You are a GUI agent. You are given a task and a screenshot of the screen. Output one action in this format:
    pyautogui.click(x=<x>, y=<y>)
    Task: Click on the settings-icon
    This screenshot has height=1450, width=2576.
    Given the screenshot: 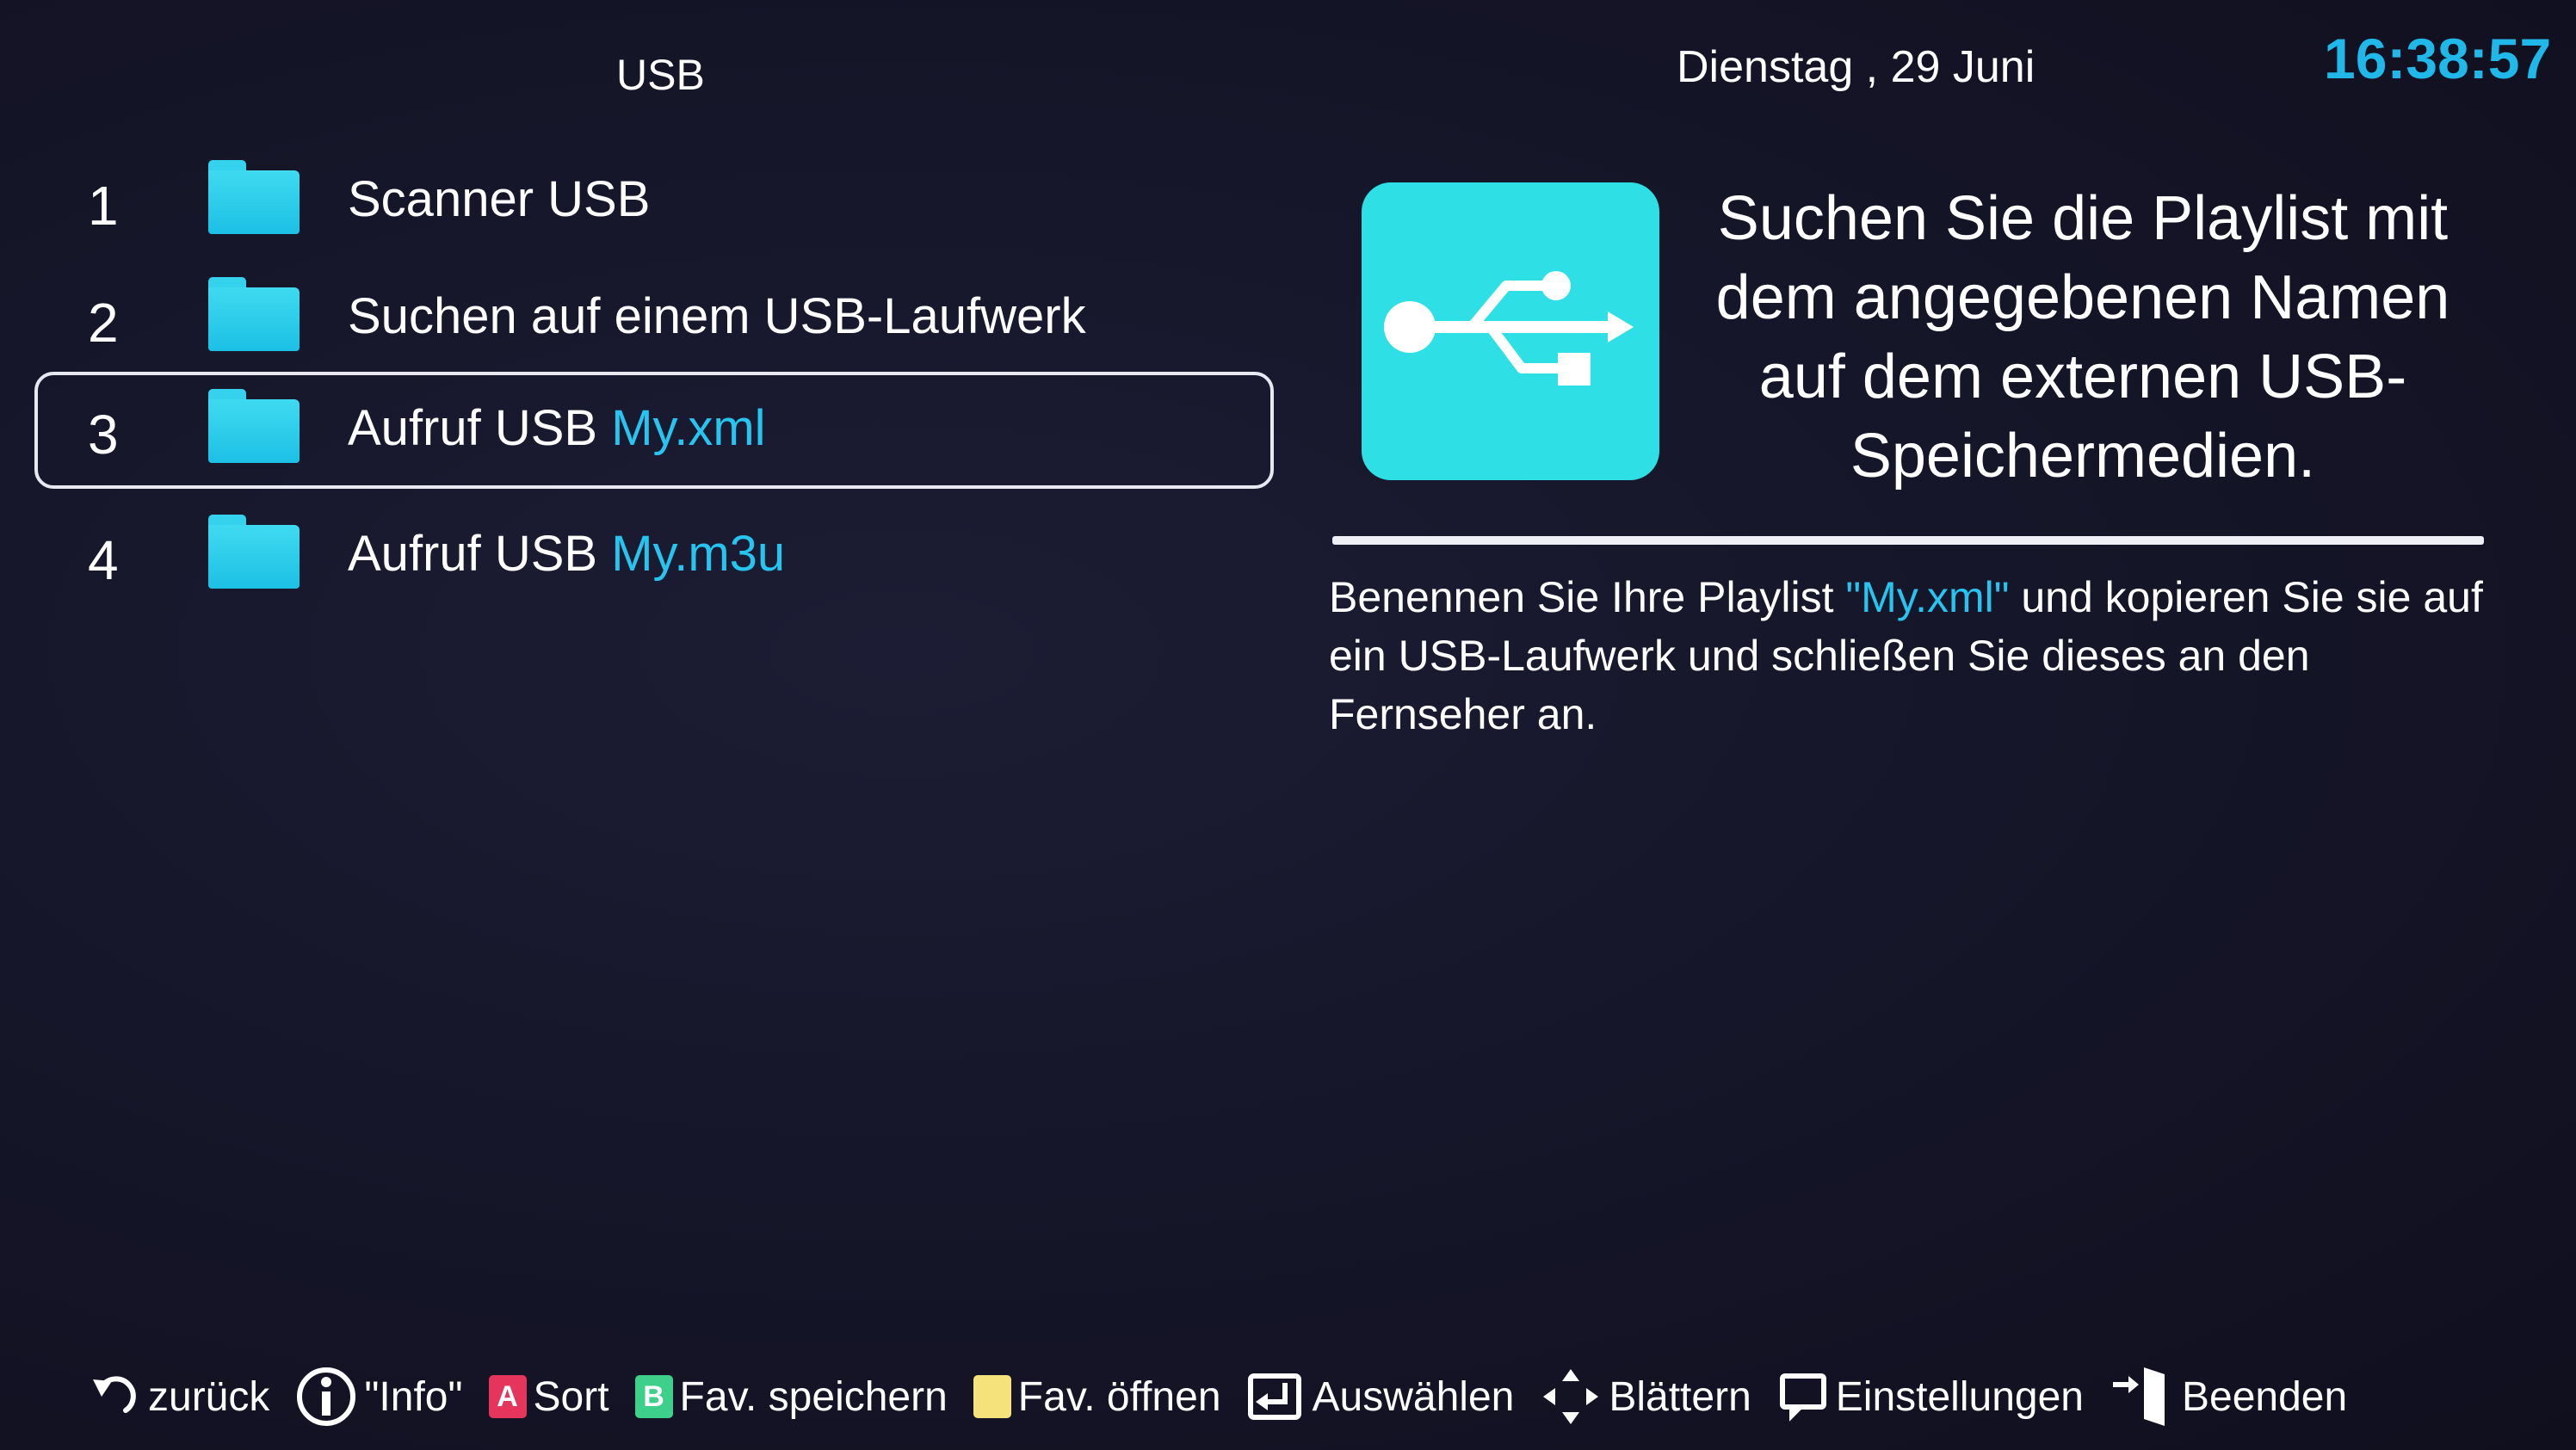 What is the action you would take?
    pyautogui.click(x=1803, y=1396)
    